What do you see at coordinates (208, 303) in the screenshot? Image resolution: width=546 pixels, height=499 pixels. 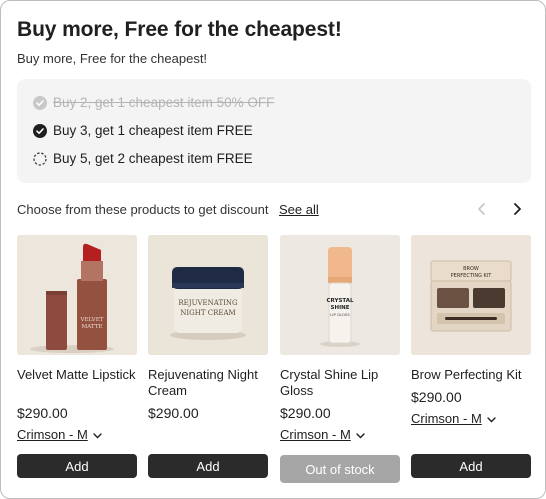 I see `product-packaging-text: REJUVENATING` at bounding box center [208, 303].